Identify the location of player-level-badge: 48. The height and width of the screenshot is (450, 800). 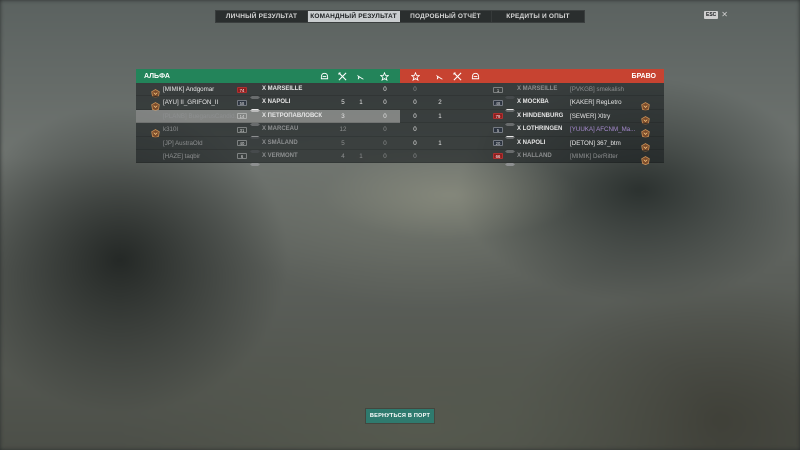
(498, 102).